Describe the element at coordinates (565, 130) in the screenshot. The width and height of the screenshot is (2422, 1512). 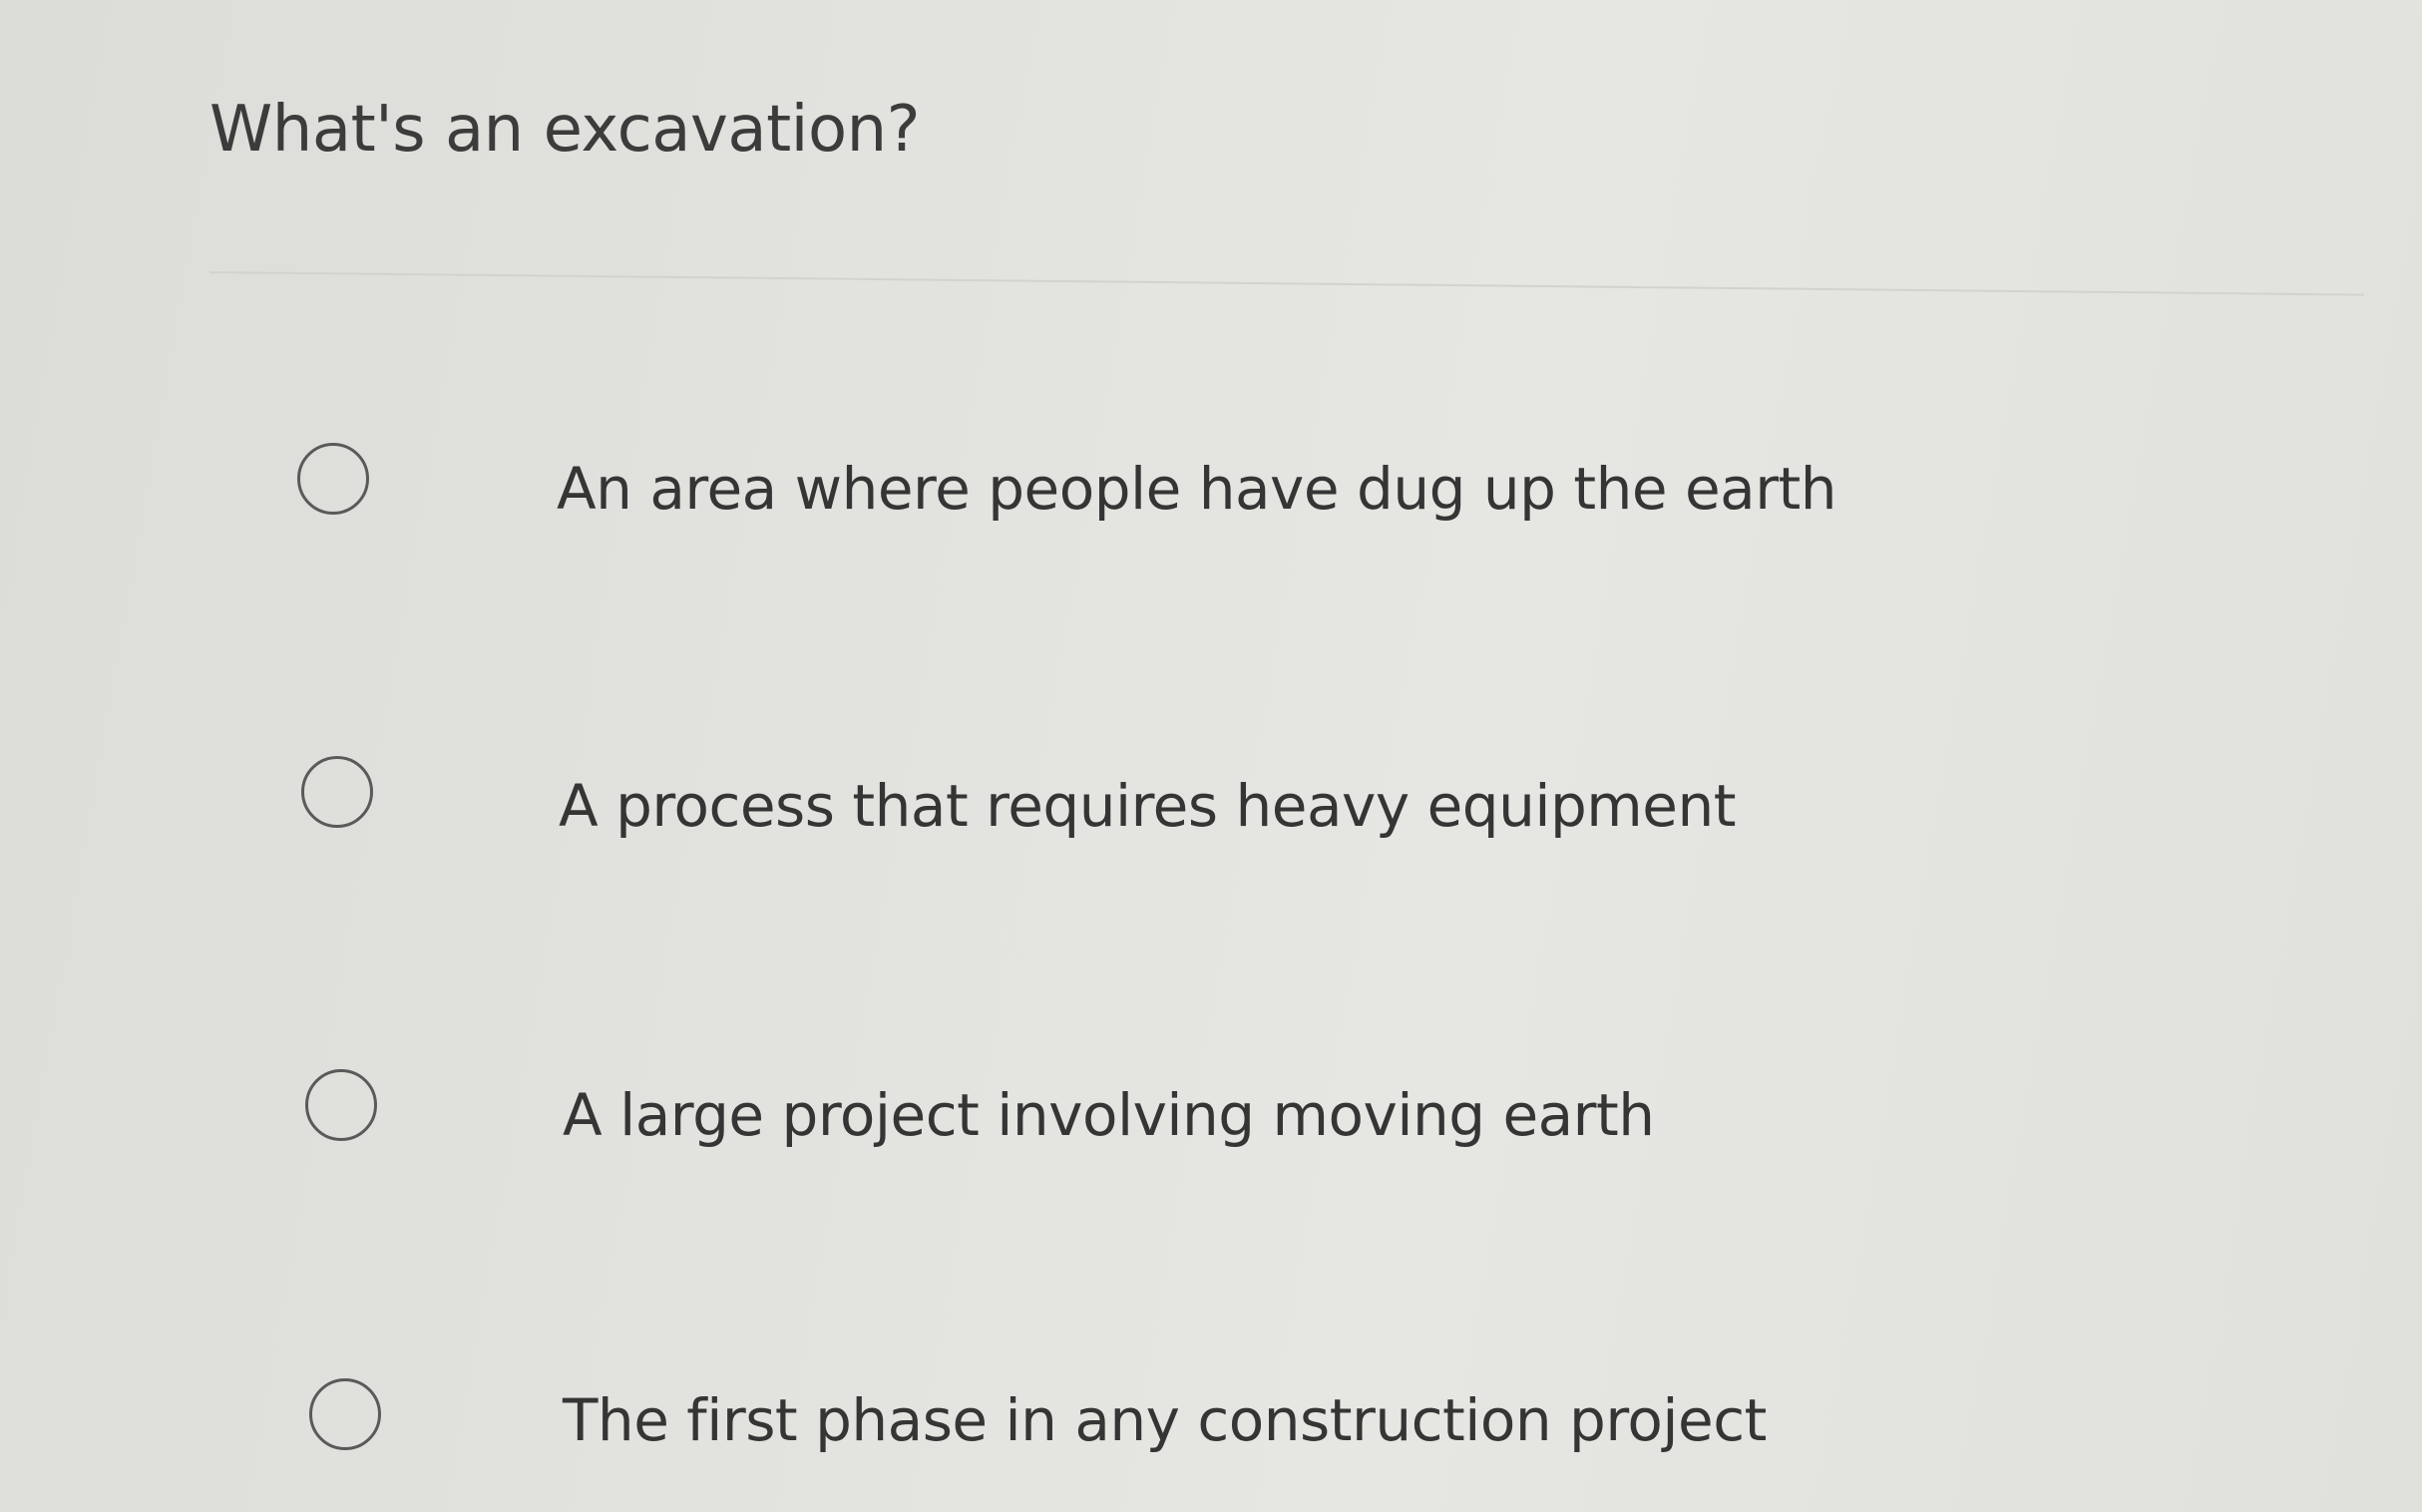
I see `question-title: What's an excavation?` at that location.